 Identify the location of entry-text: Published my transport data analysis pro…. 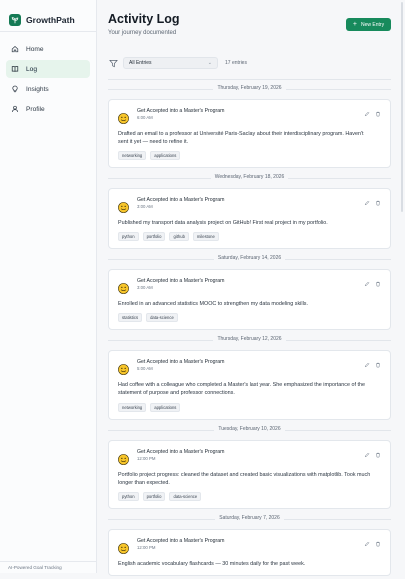
(223, 223).